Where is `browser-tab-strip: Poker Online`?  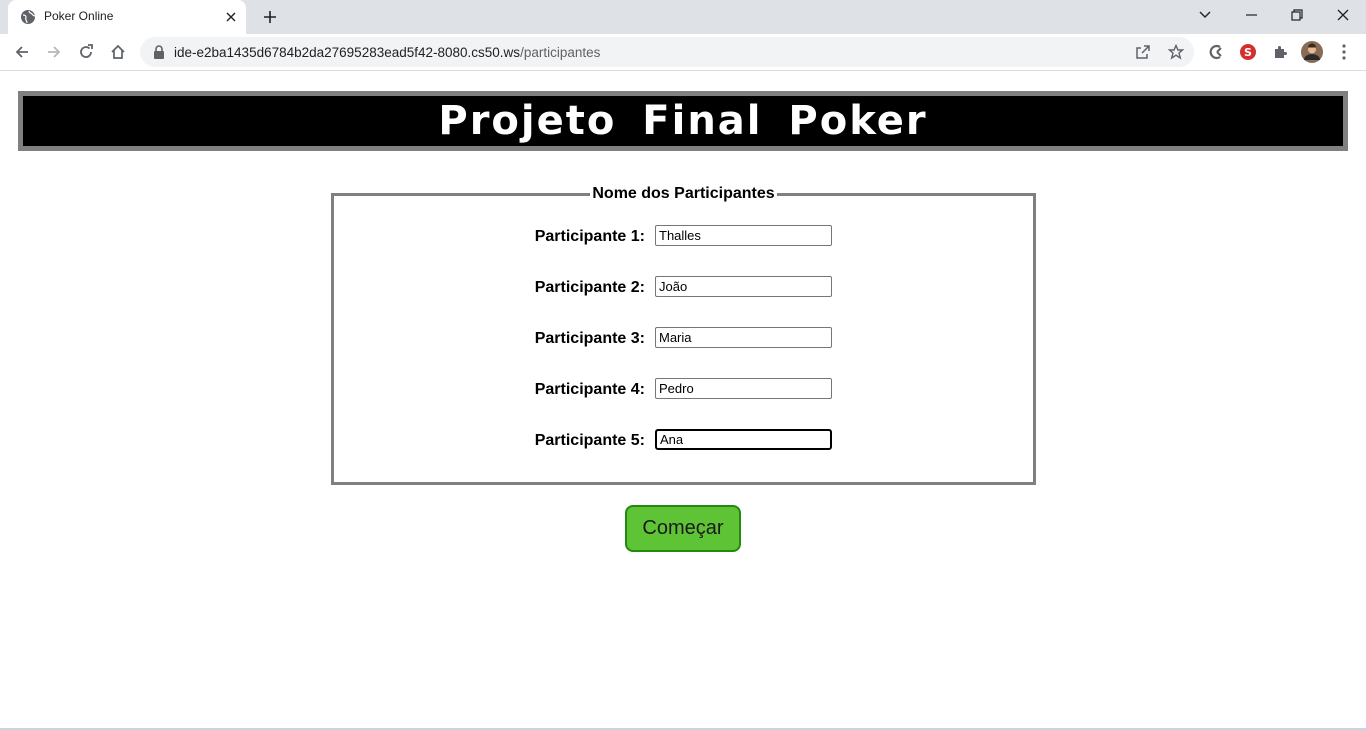
browser-tab-strip: Poker Online is located at coordinates (683, 17).